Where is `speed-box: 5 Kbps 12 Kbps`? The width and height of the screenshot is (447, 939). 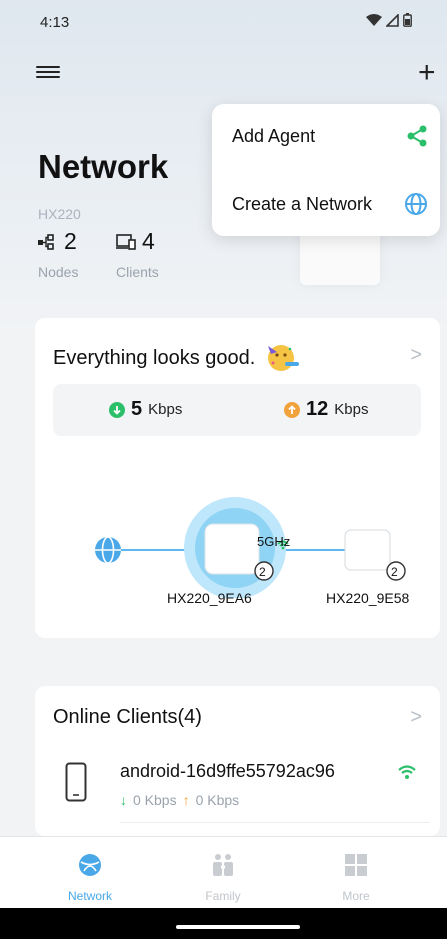
speed-box: 5 Kbps 12 Kbps is located at coordinates (237, 410).